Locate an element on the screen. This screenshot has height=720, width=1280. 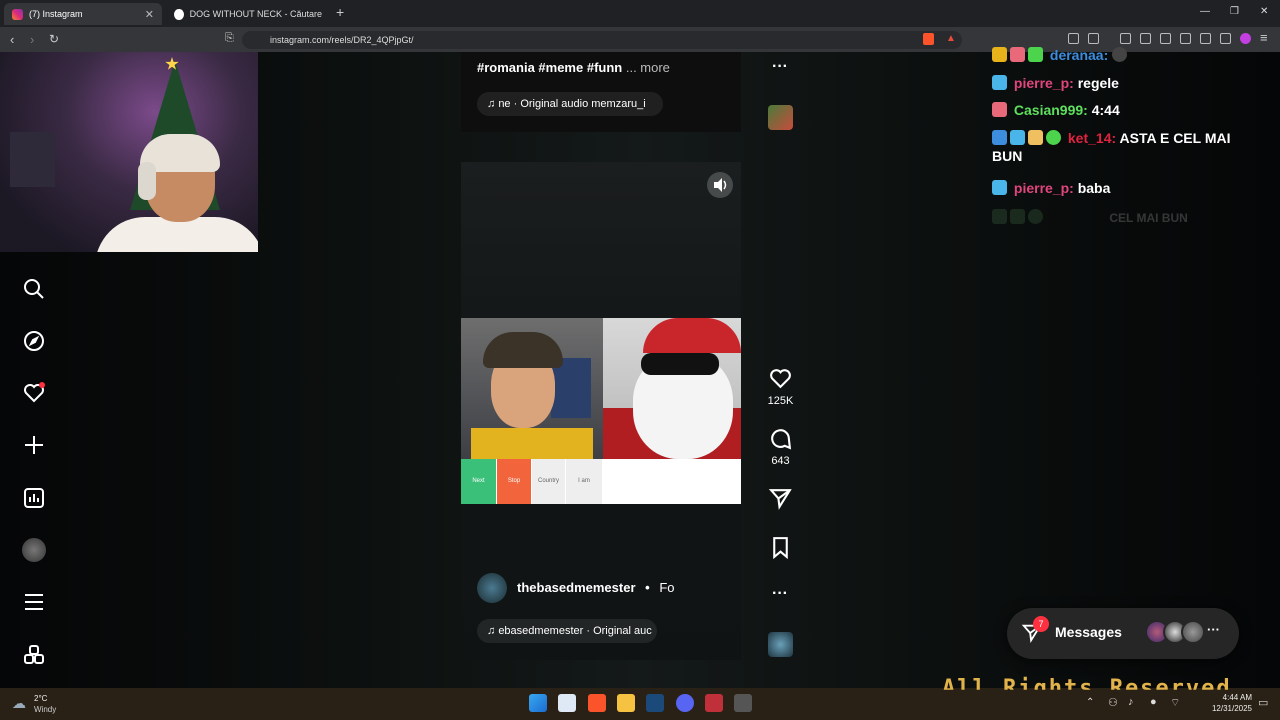
also-from-meta-icon is located at coordinates (34, 655).